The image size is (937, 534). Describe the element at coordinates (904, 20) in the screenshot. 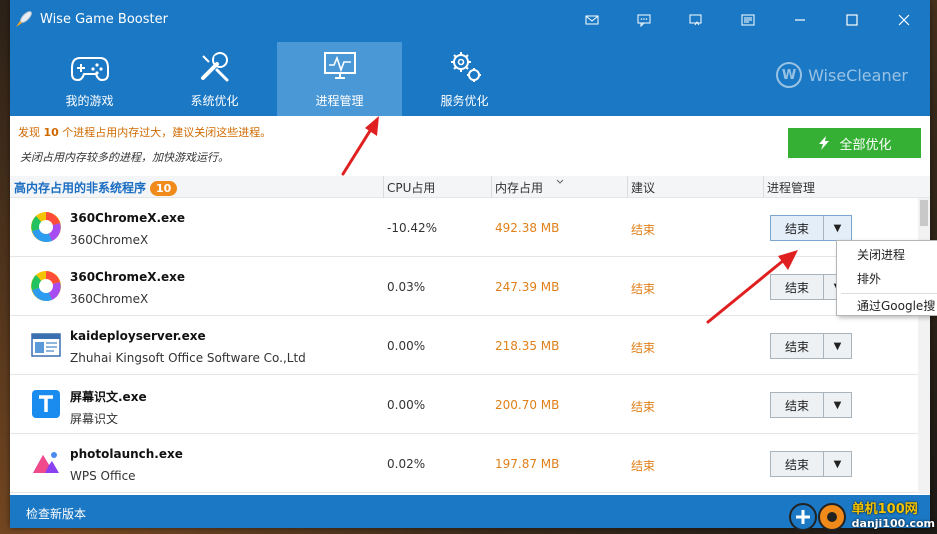

I see `close-icon` at that location.